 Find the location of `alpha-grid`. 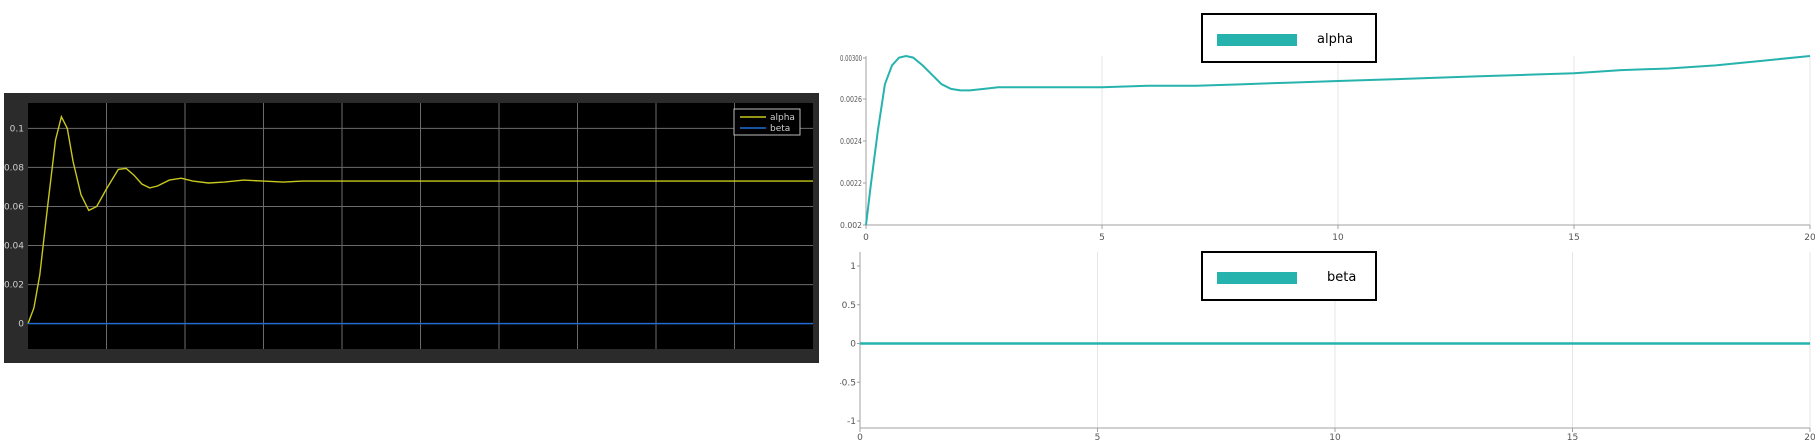

alpha-grid is located at coordinates (1456, 140).